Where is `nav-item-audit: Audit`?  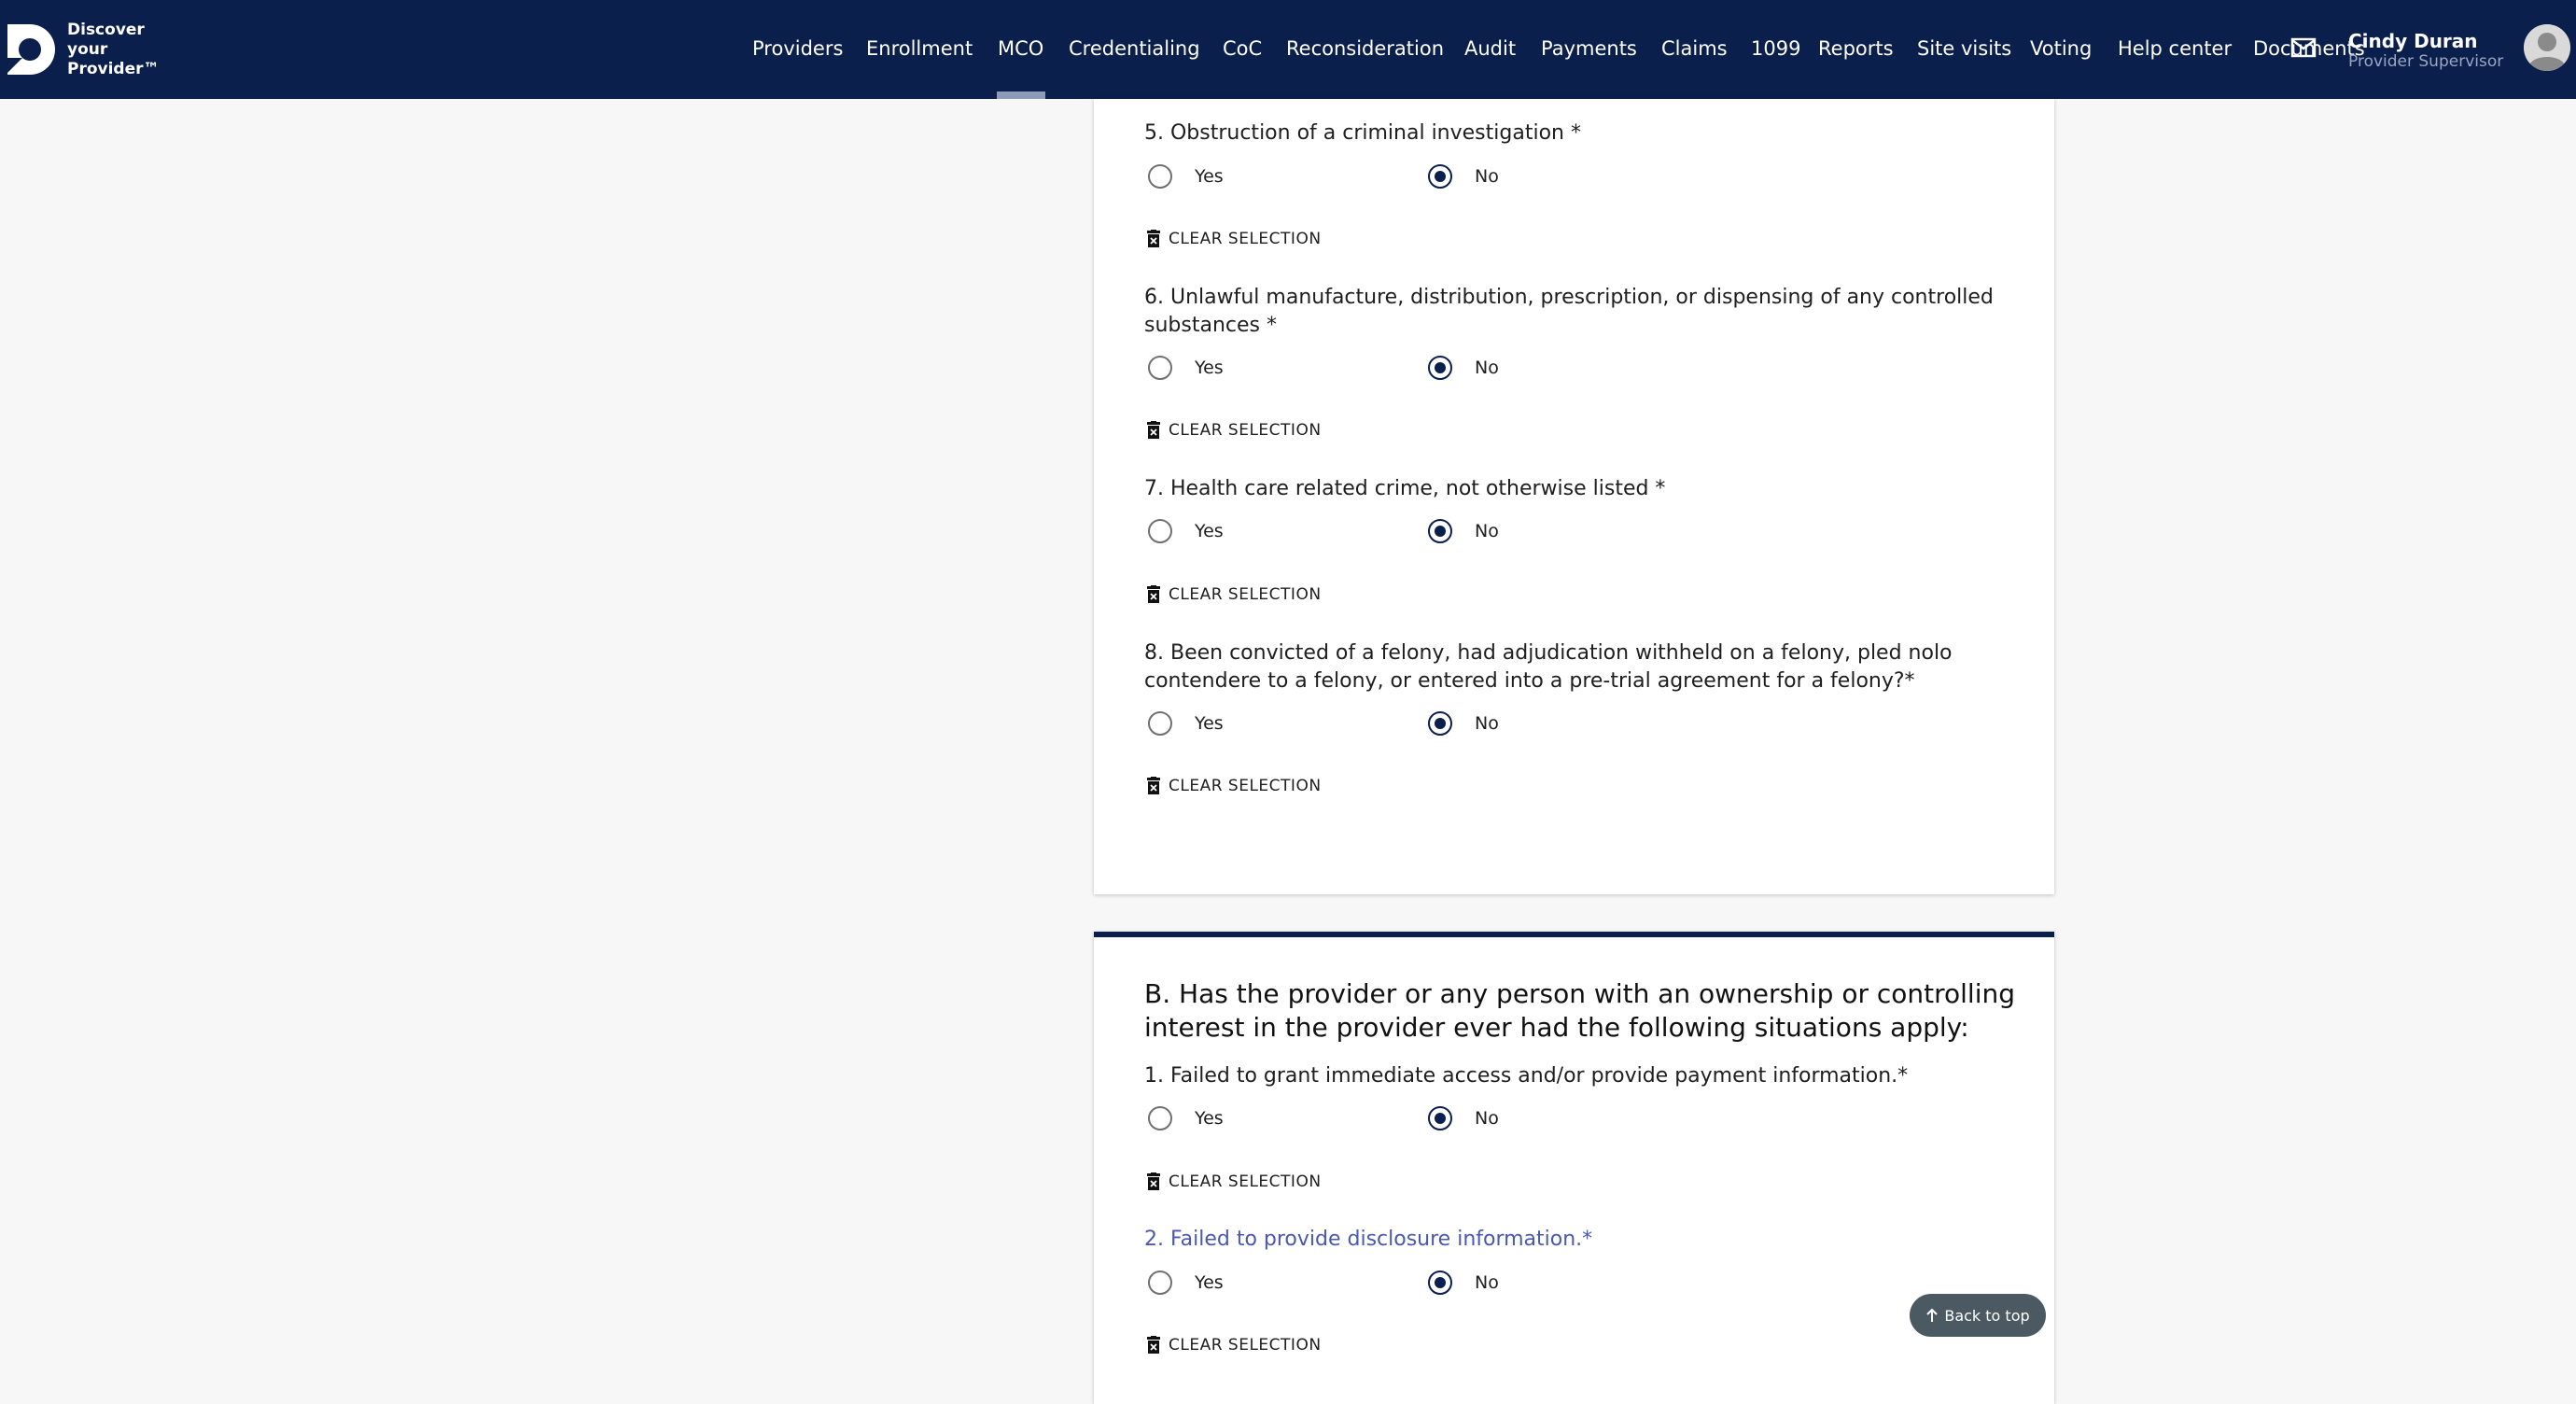 nav-item-audit: Audit is located at coordinates (1490, 48).